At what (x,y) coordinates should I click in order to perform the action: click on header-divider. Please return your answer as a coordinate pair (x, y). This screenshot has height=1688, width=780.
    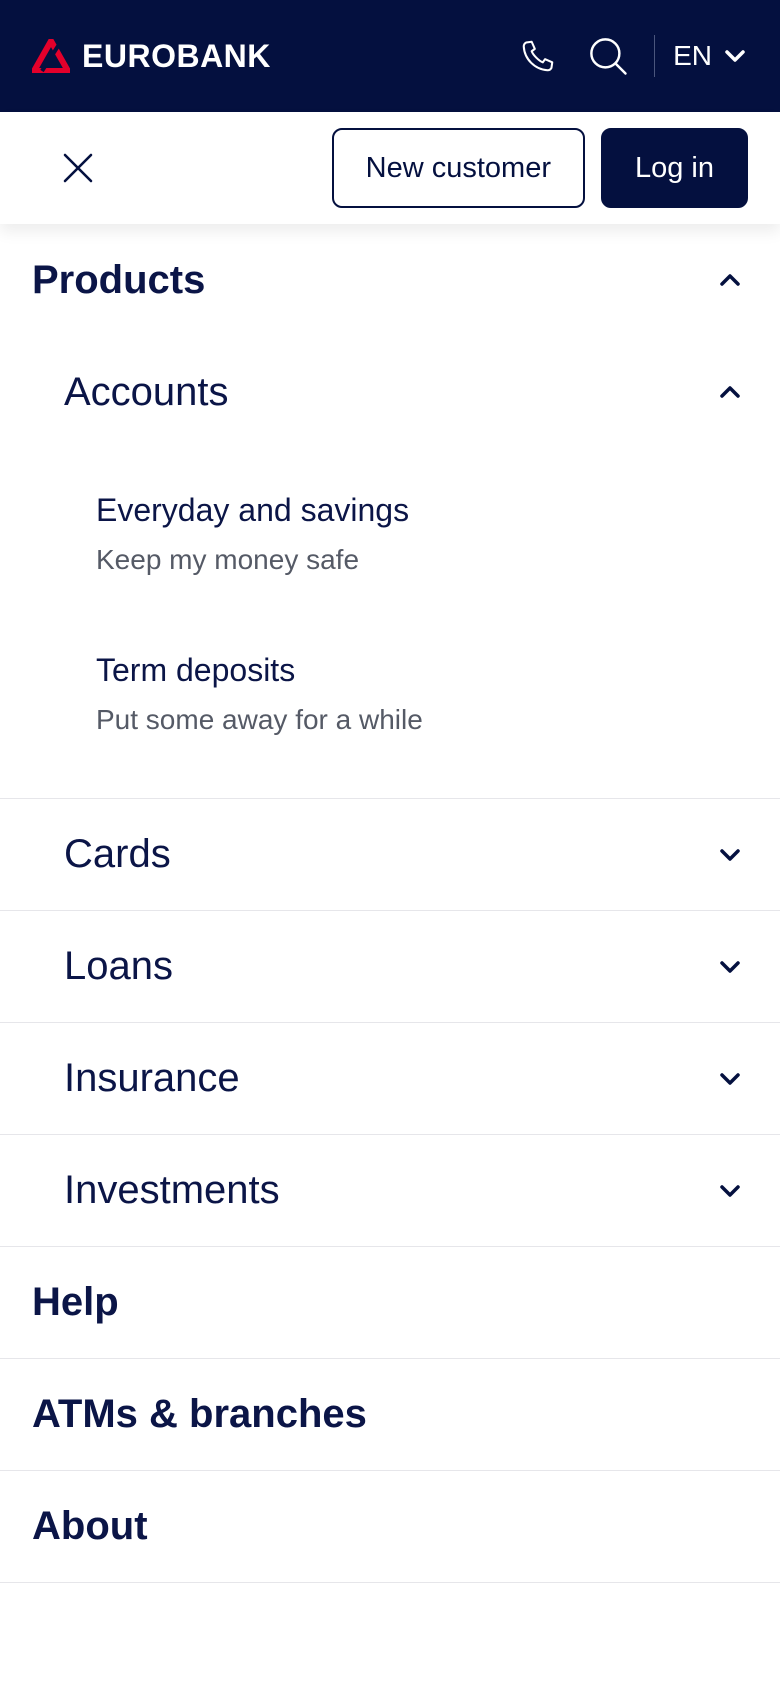
    Looking at the image, I should click on (655, 56).